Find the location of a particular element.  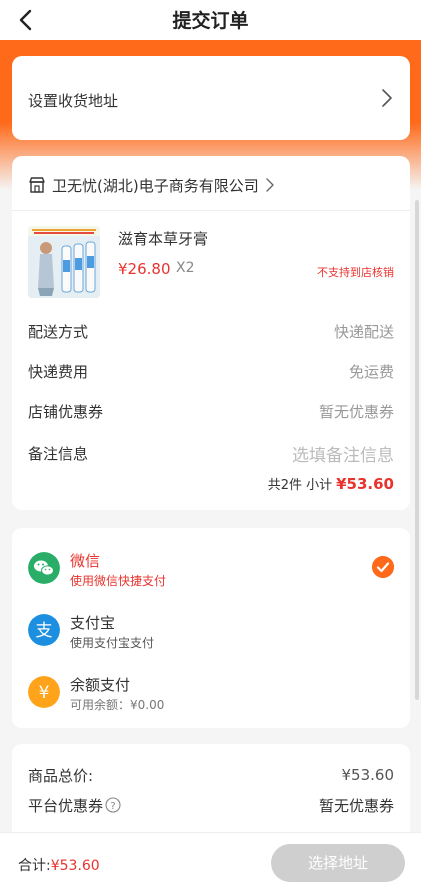

price-summary-card: 商品总价: ¥53.60 平台优惠券 ? 暂无优惠券 is located at coordinates (211, 794).